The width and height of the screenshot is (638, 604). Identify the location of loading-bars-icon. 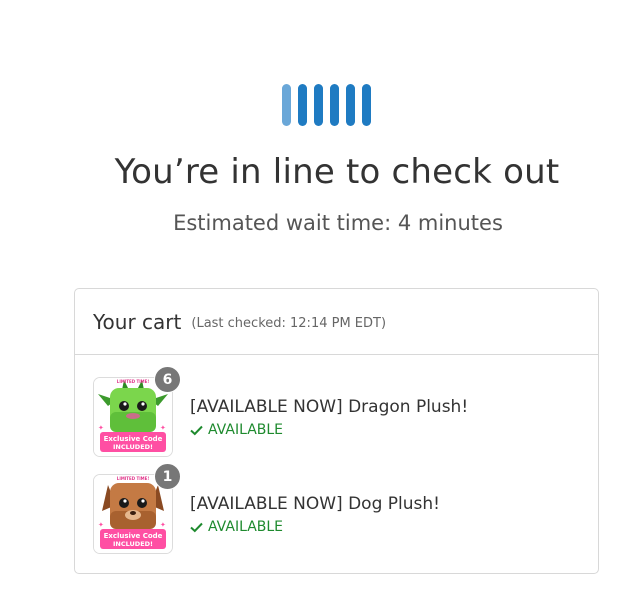
(326, 105).